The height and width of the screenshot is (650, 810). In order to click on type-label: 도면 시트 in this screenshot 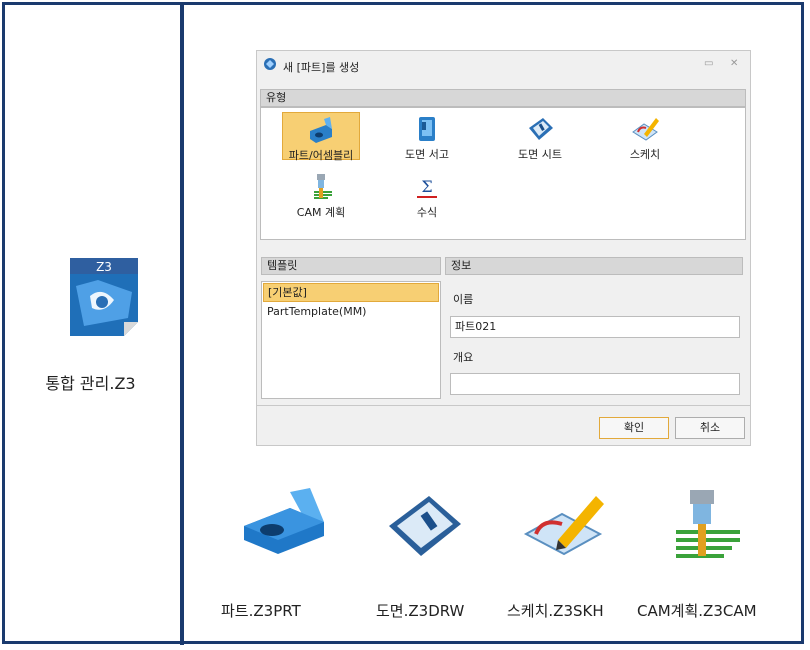, I will do `click(540, 154)`.